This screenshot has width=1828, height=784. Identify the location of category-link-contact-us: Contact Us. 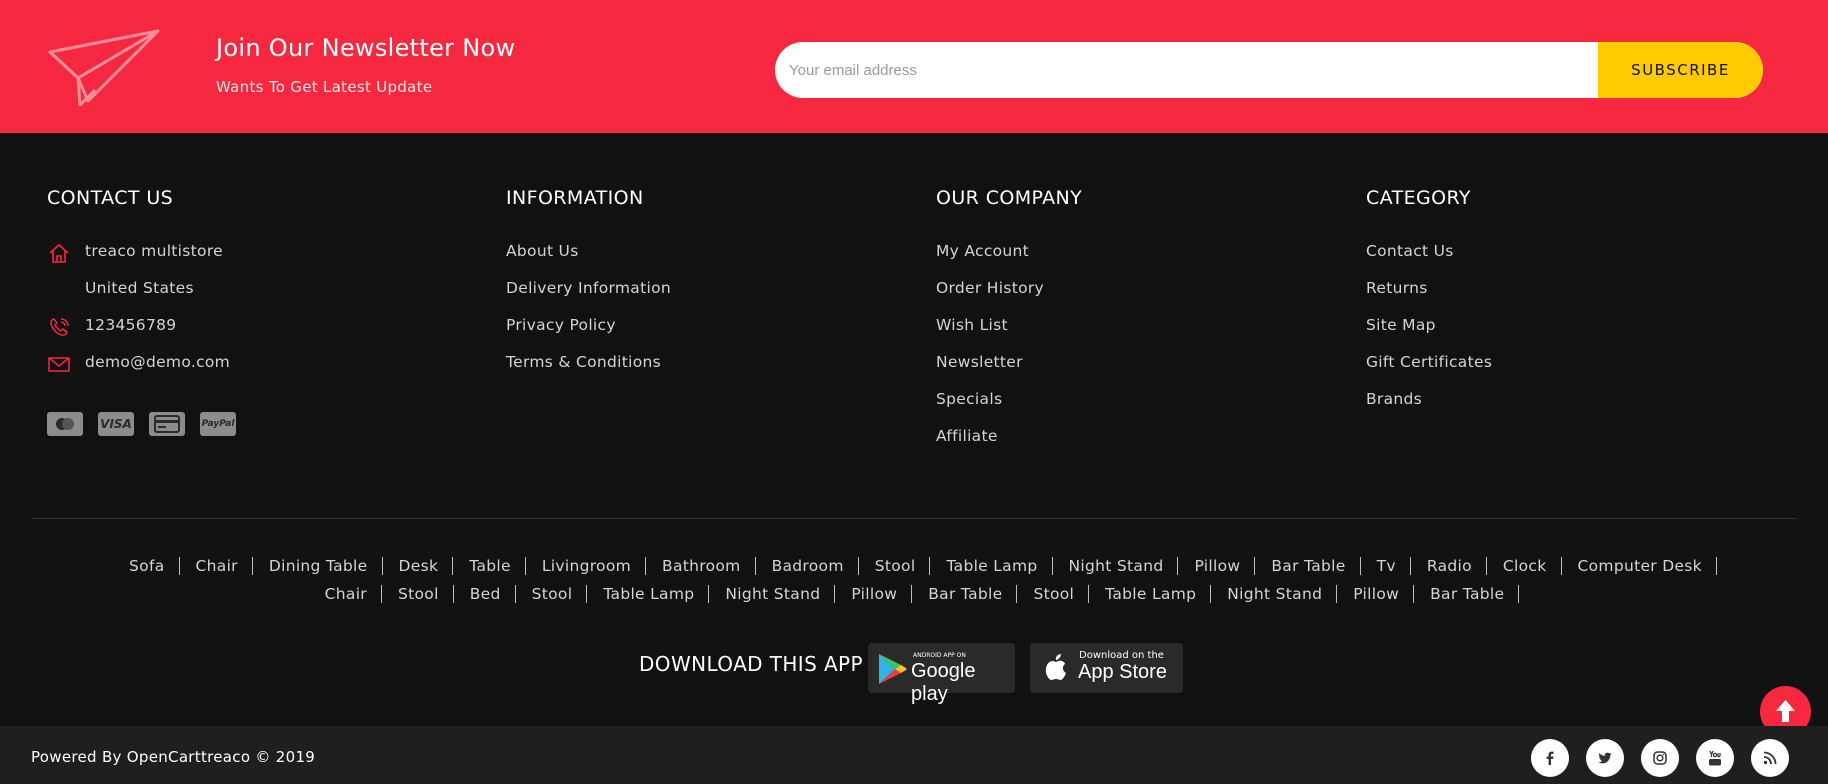
(1429, 256).